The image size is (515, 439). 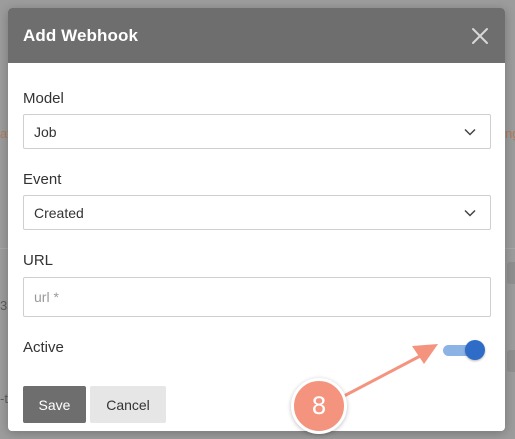 What do you see at coordinates (257, 212) in the screenshot?
I see `event-select: Created` at bounding box center [257, 212].